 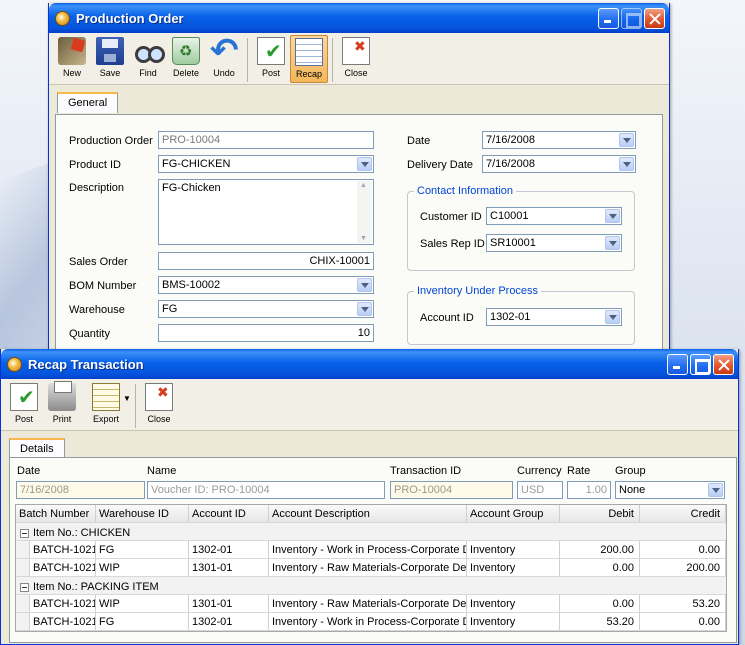 I want to click on description-textarea: FG-Chicken, so click(x=266, y=212).